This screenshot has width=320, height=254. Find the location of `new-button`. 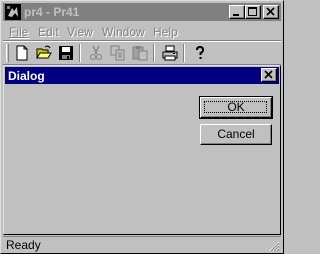

new-button is located at coordinates (22, 53).